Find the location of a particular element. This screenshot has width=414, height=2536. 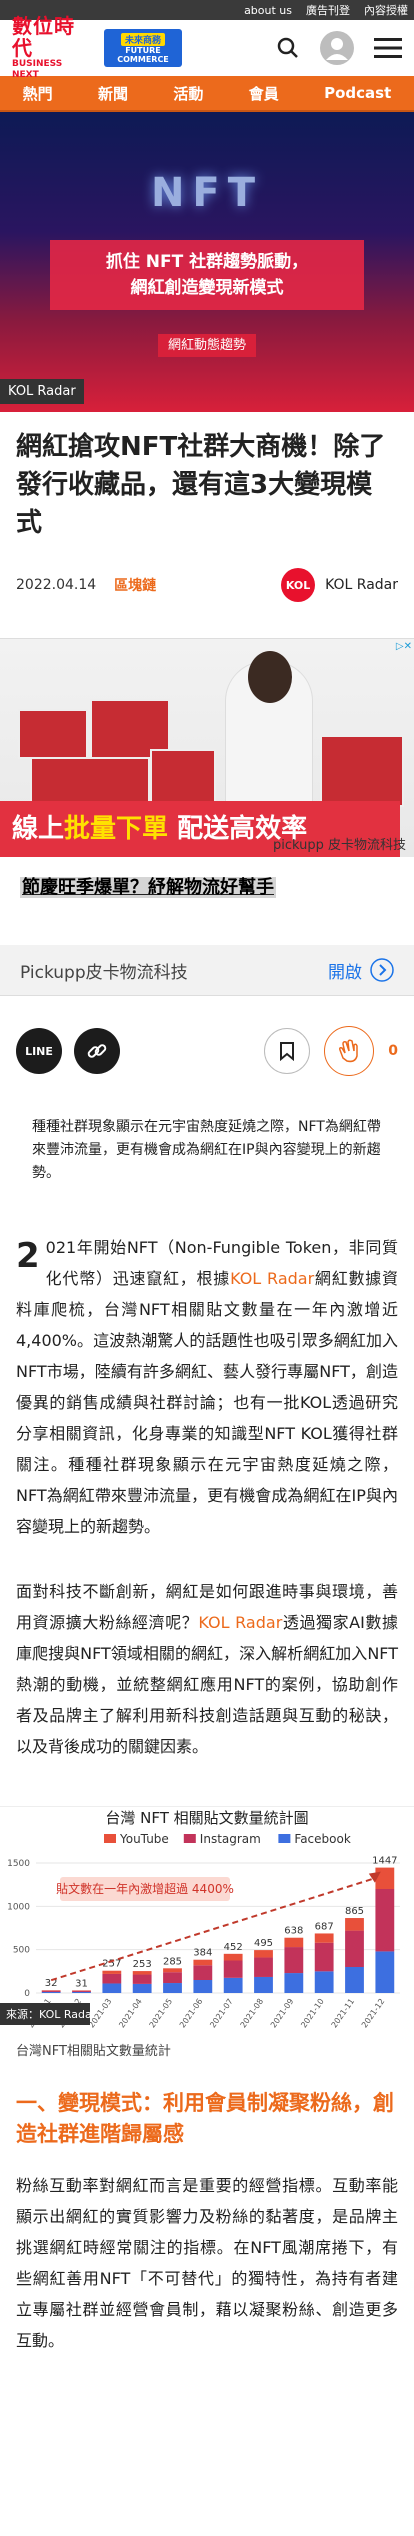

author-avatar: KOL is located at coordinates (298, 585).